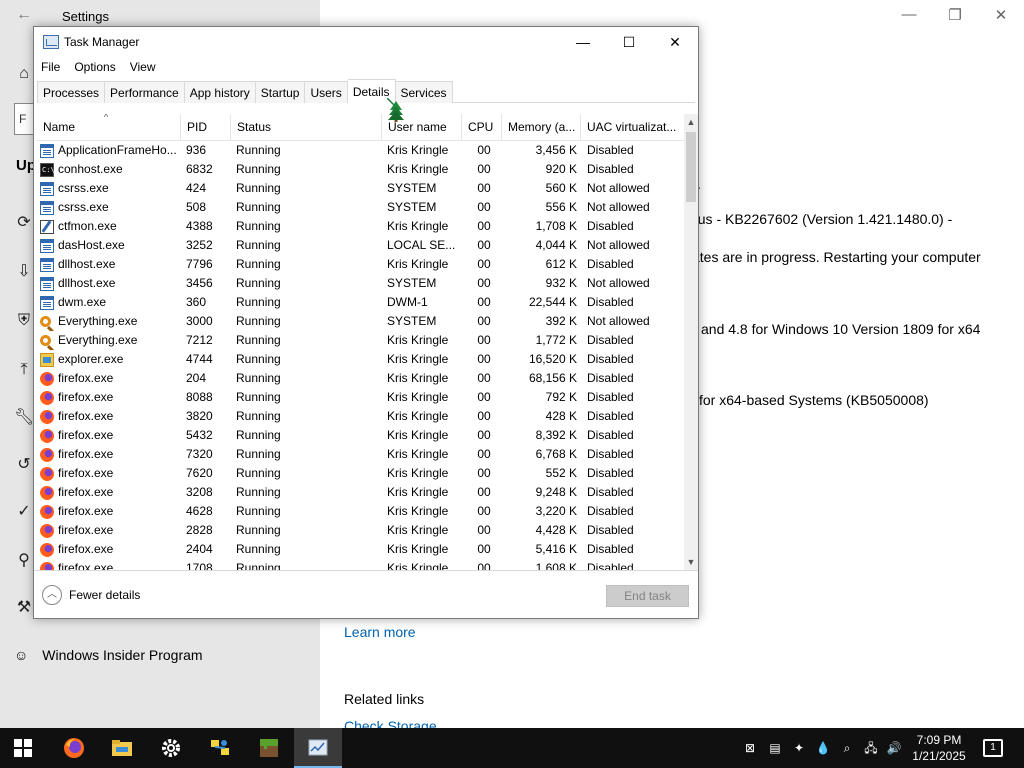 Image resolution: width=1024 pixels, height=768 pixels. I want to click on taskbar-minecraft, so click(269, 748).